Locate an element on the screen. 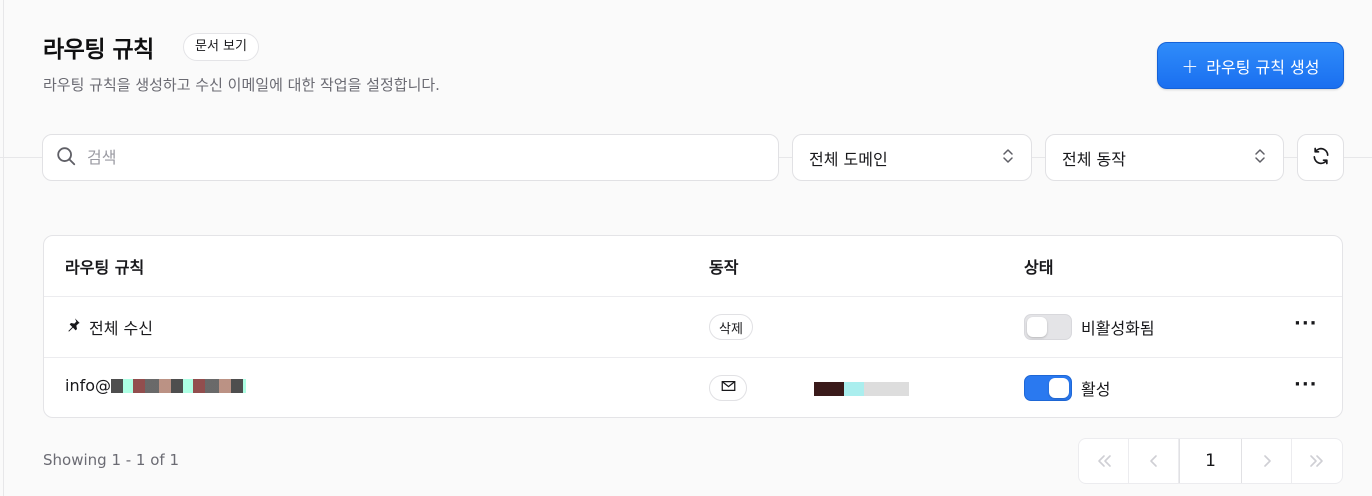  table-row: info@ 활성 ··· is located at coordinates (693, 387).